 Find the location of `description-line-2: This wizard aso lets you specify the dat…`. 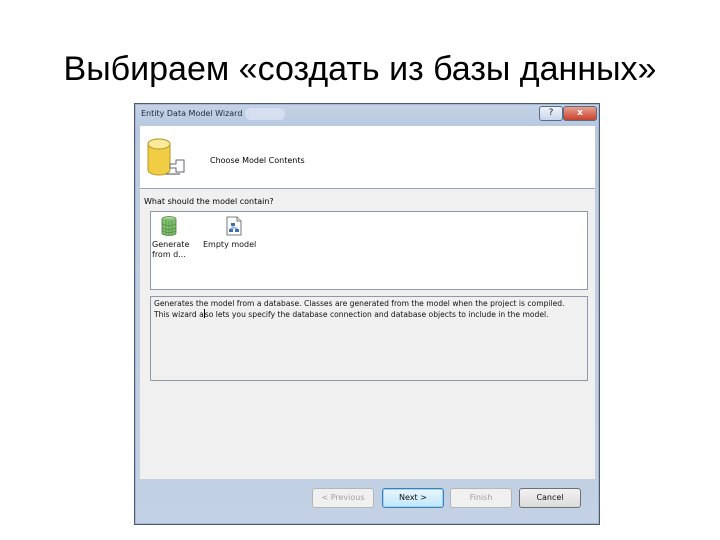

description-line-2: This wizard aso lets you specify the dat… is located at coordinates (369, 314).